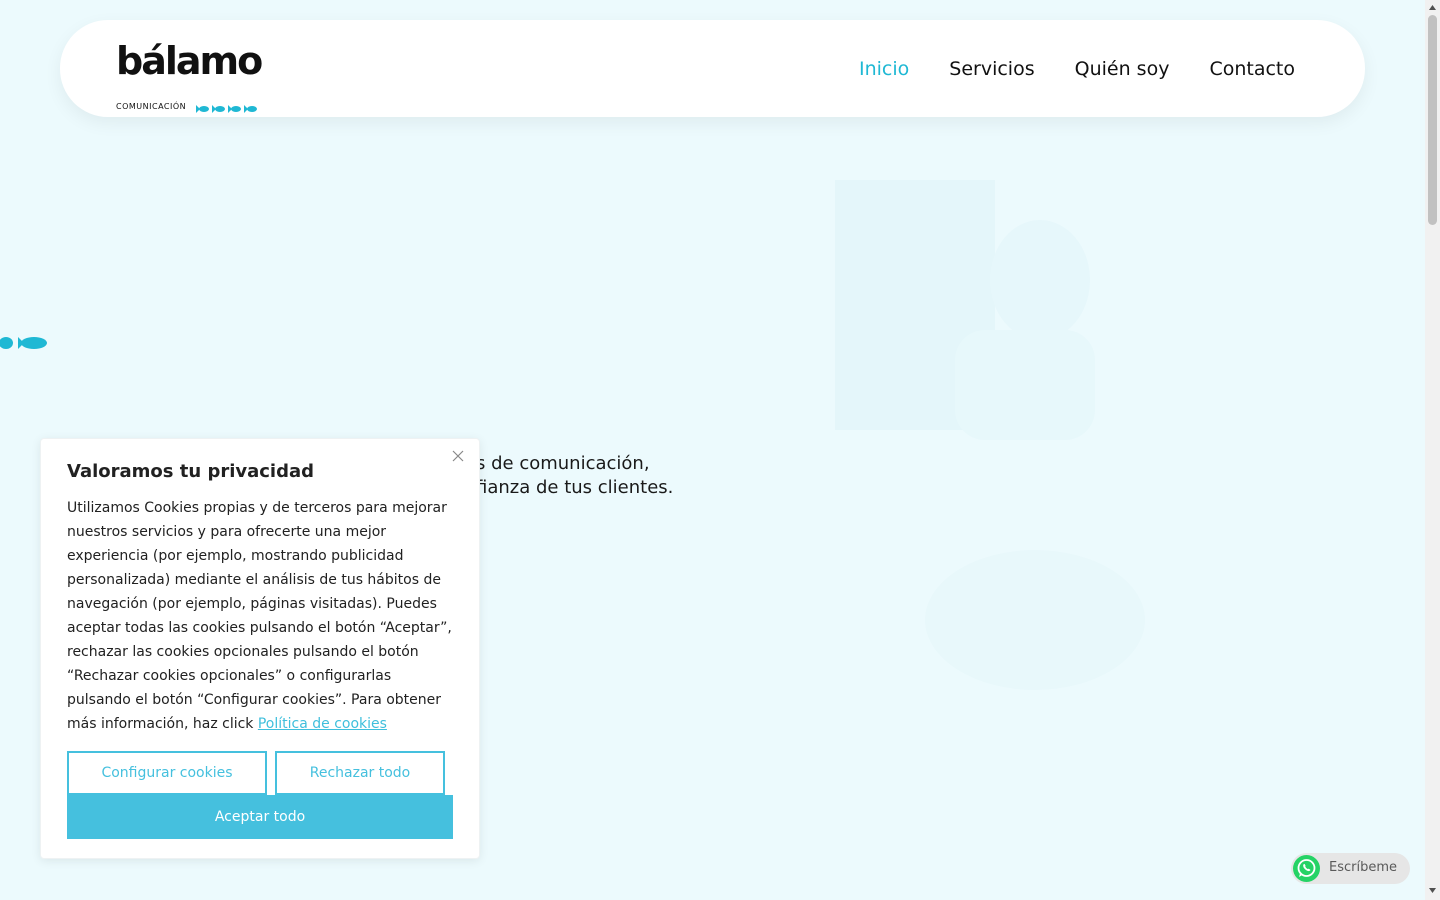  What do you see at coordinates (226, 109) in the screenshot?
I see `fish-icon` at bounding box center [226, 109].